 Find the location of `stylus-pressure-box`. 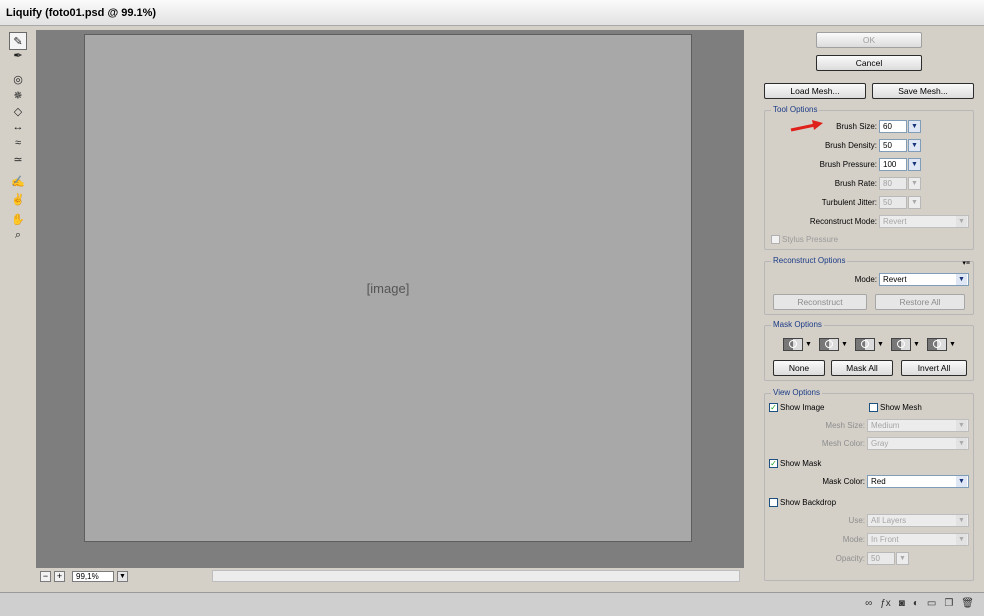

stylus-pressure-box is located at coordinates (775, 239).